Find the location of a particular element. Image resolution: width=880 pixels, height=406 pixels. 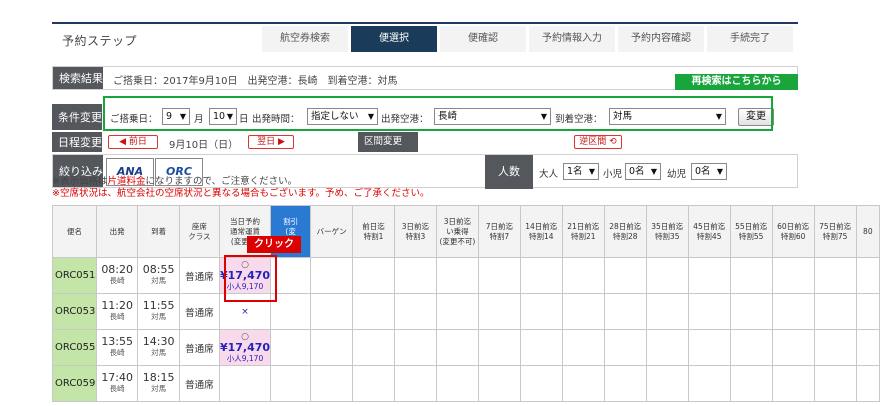

dep-time-value: 指定しない is located at coordinates (335, 116).